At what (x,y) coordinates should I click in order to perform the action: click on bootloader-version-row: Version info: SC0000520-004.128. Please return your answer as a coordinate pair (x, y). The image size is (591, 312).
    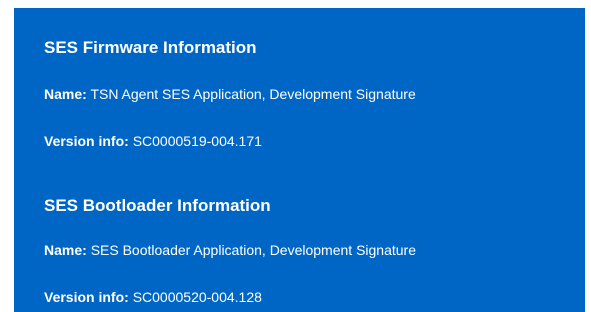
    Looking at the image, I should click on (153, 297).